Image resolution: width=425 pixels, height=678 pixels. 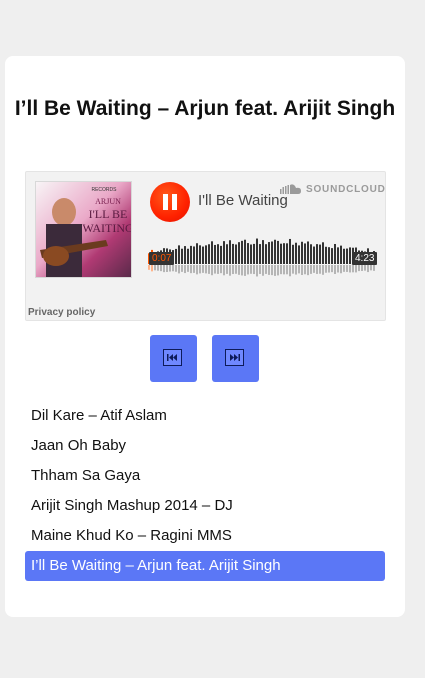 I want to click on album-cover: RECORDS ARJUN I'LL BE WAITING, so click(x=83, y=229).